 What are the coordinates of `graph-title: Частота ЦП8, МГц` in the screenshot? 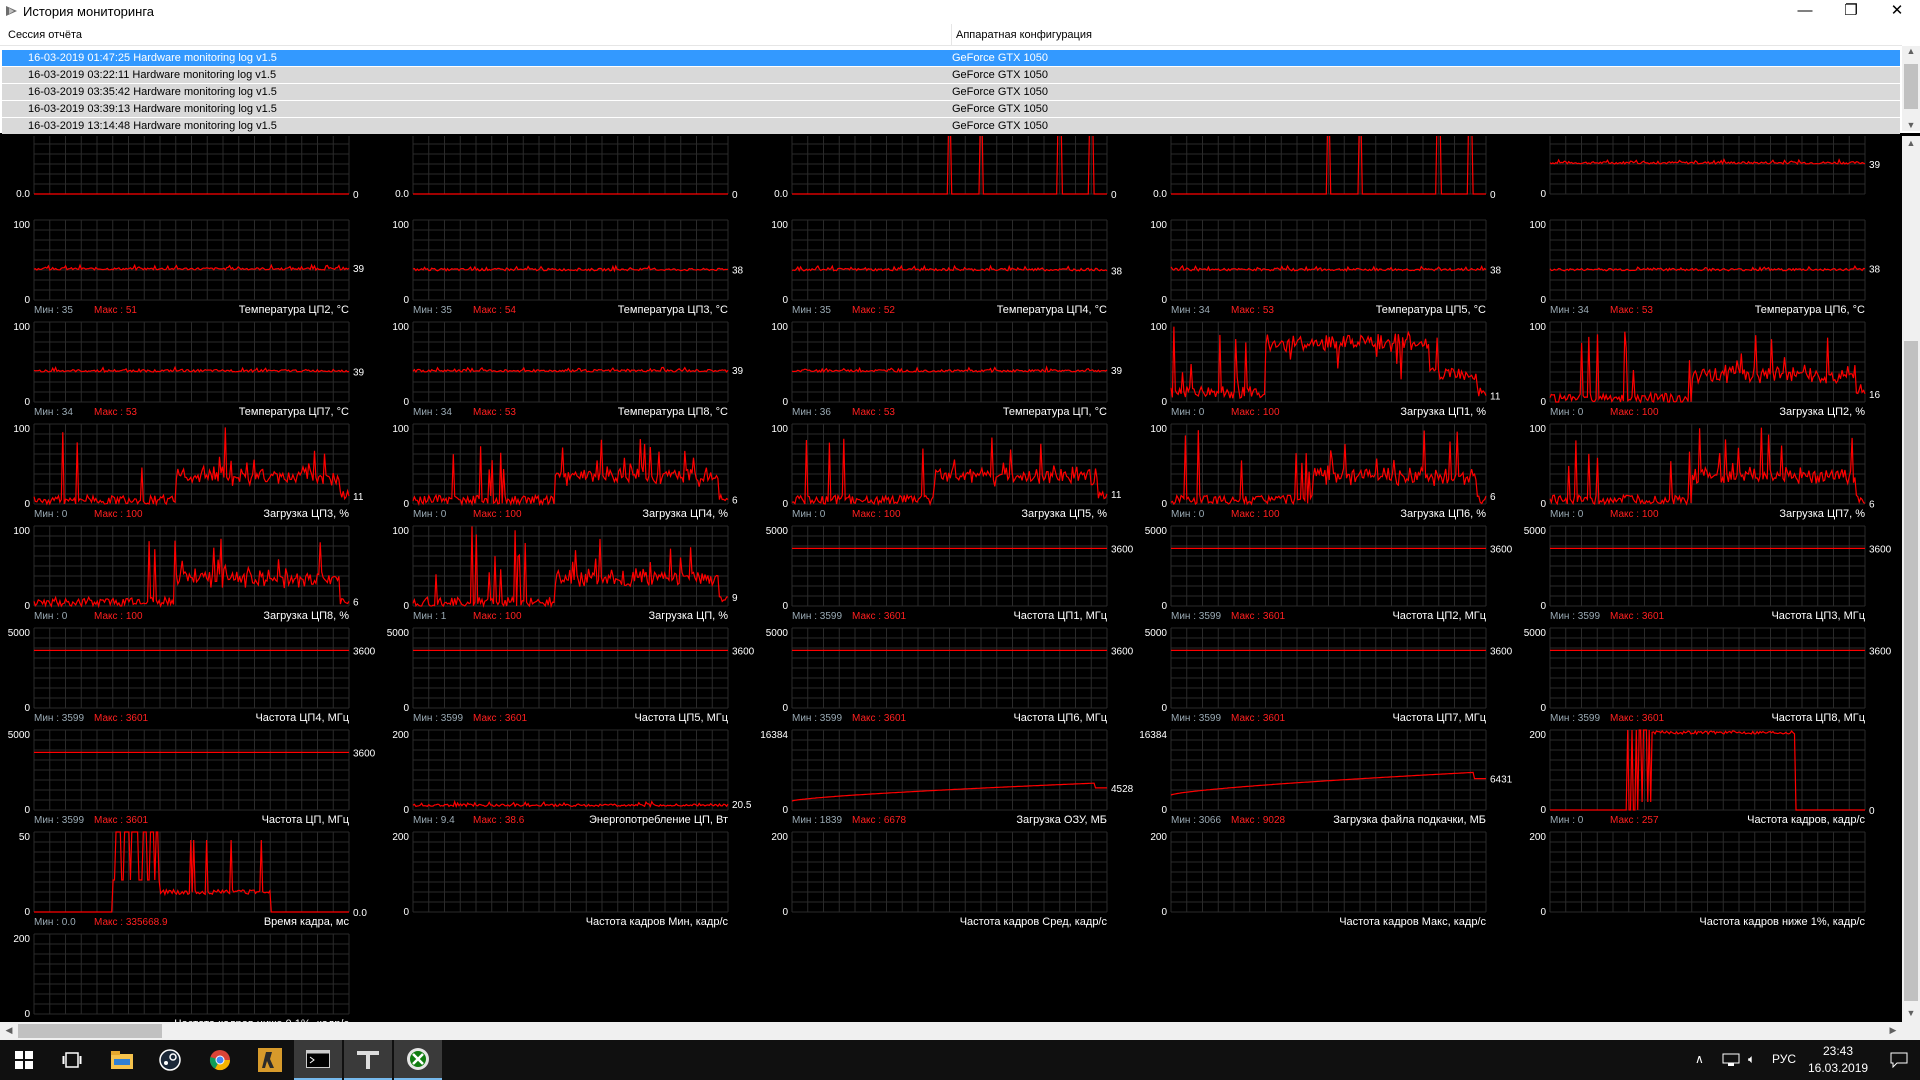 It's located at (1818, 718).